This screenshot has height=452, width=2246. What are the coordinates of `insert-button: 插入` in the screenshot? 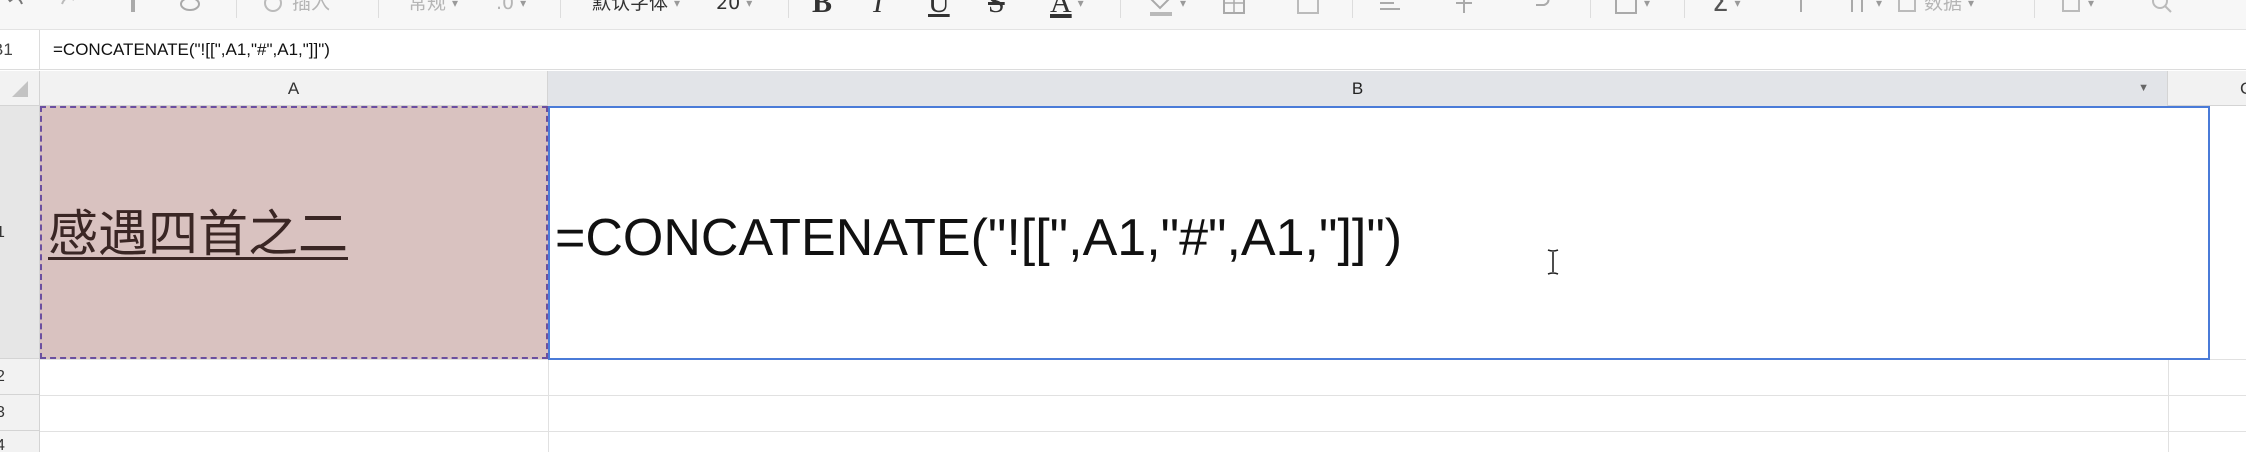 It's located at (296, 9).